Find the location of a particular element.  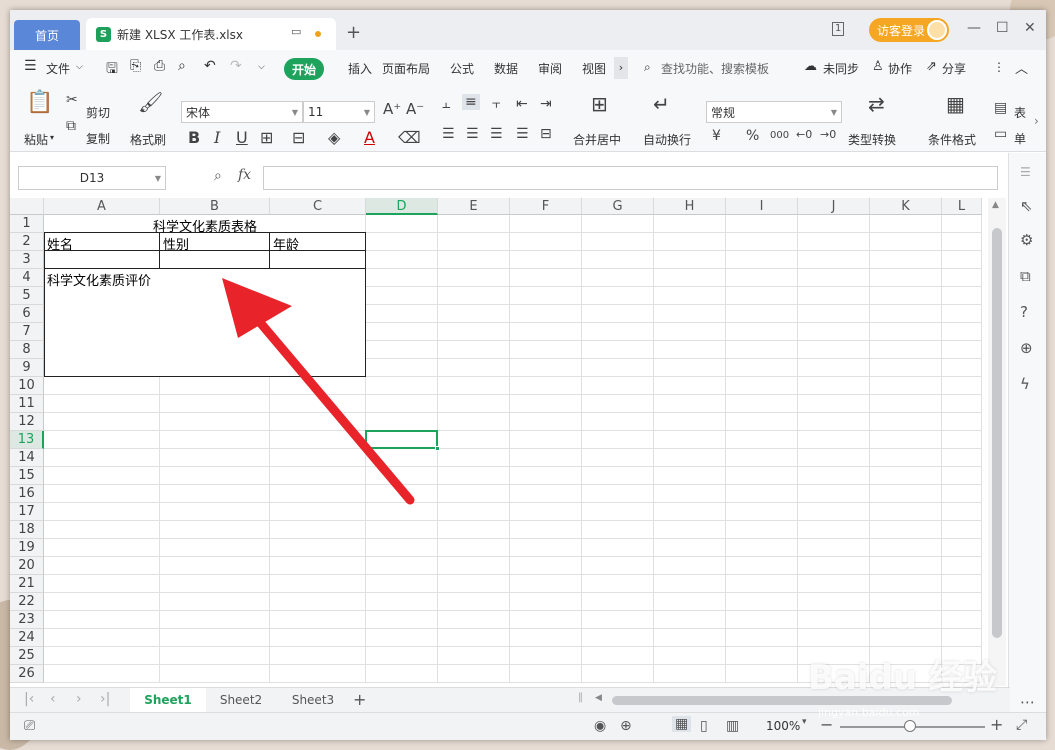

align-right-icon: ☰ is located at coordinates (496, 134).